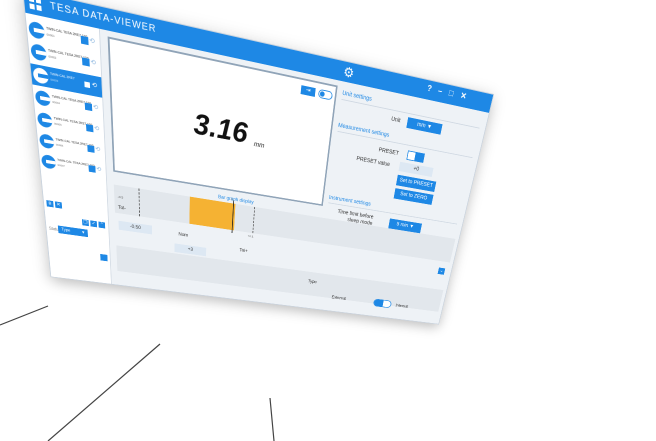 The image size is (656, 441). What do you see at coordinates (73, 231) in the screenshot?
I see `status-dropdown: Type ▼` at bounding box center [73, 231].